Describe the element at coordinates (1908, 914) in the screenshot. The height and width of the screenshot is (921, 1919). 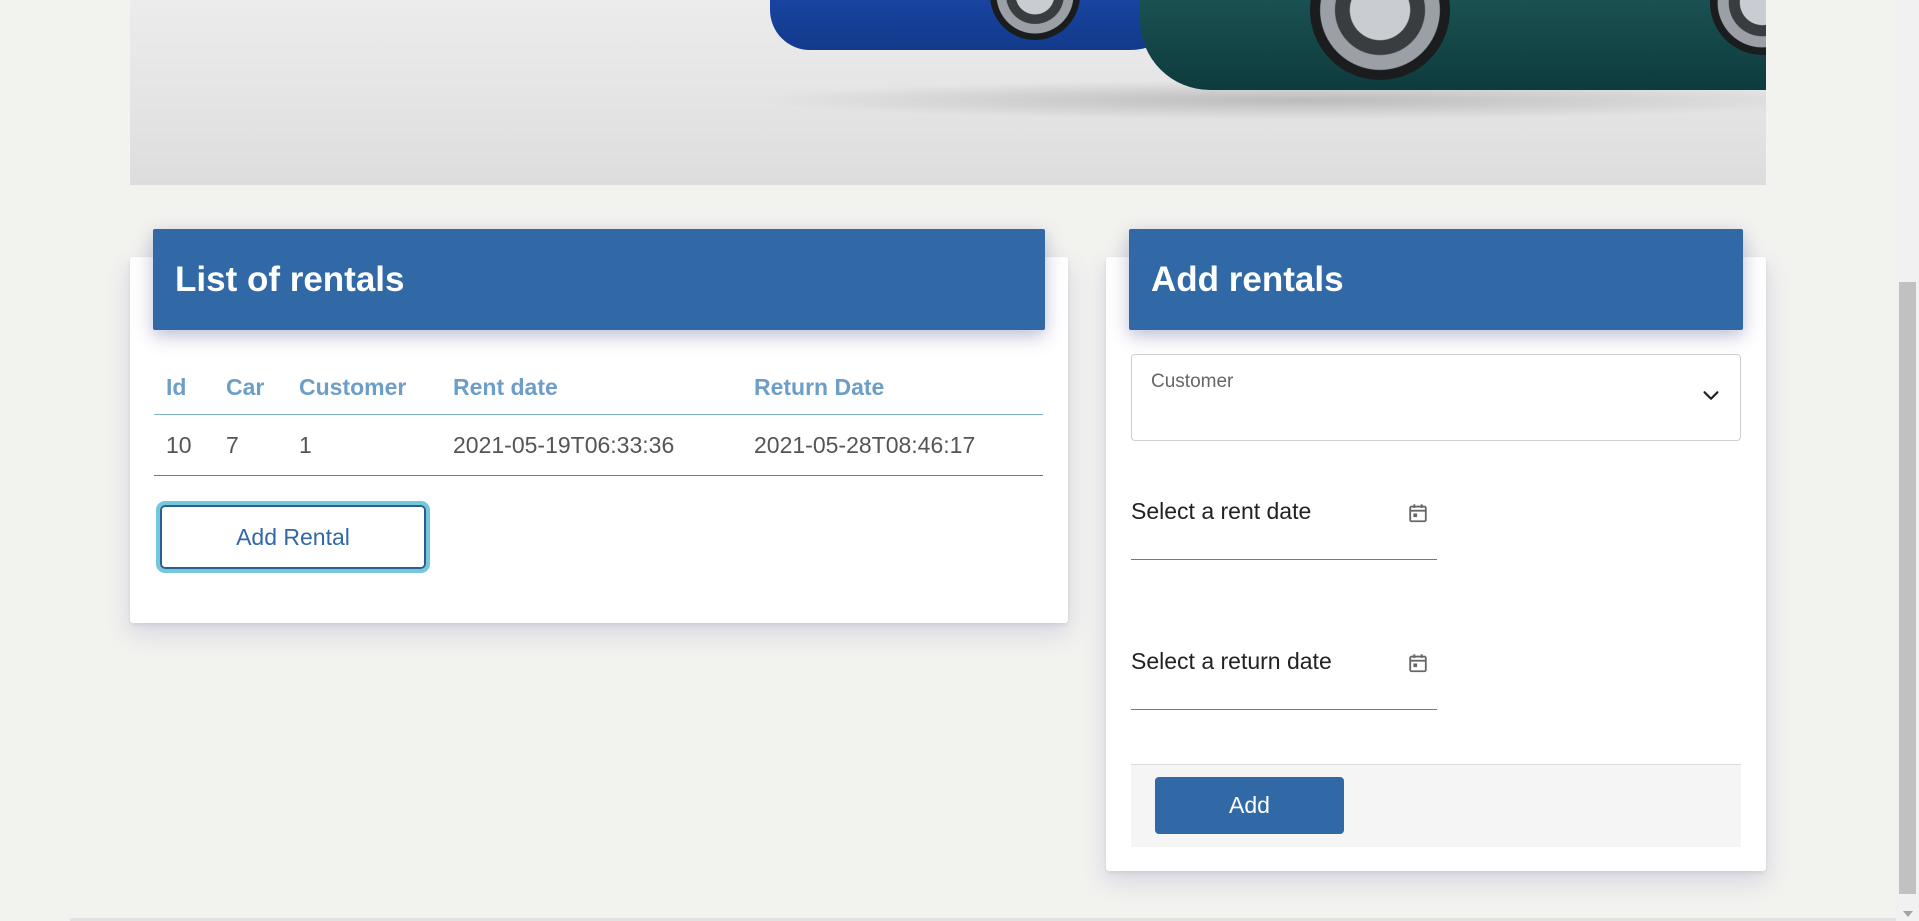
I see `scroll-down-arrow-icon` at that location.